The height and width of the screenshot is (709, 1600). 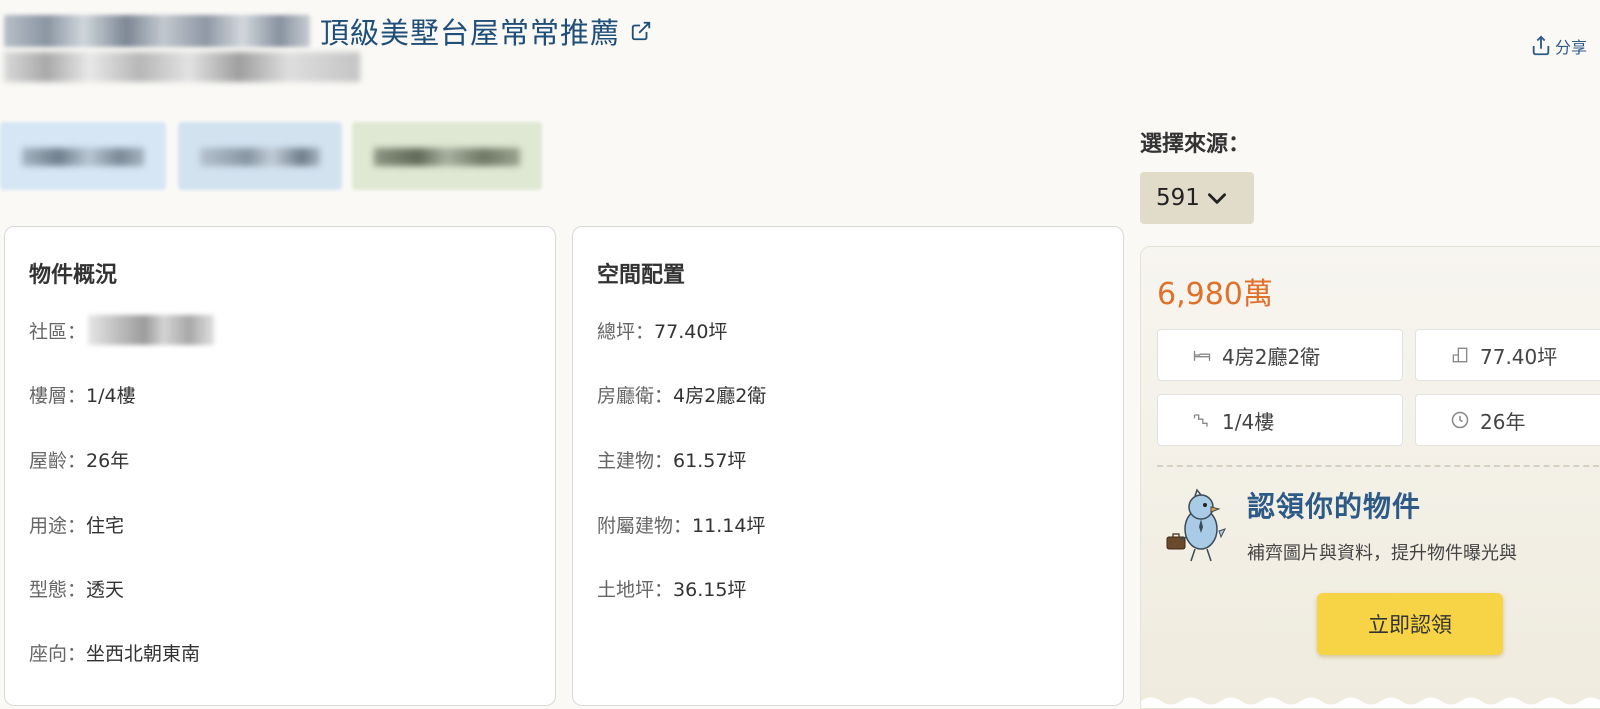 What do you see at coordinates (635, 396) in the screenshot?
I see `row-key: 房廳衛：` at bounding box center [635, 396].